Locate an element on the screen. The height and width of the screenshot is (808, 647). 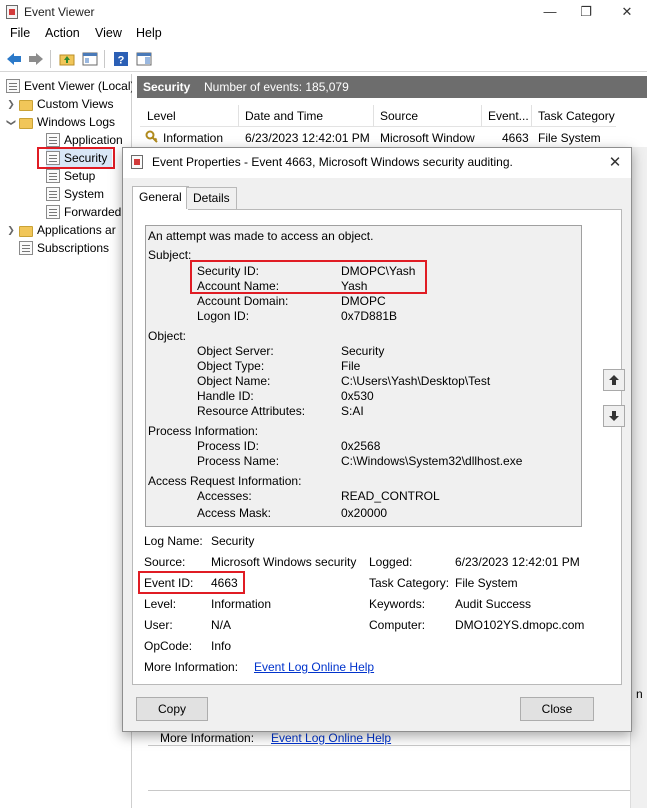
next-event-button is located at coordinates (614, 416).